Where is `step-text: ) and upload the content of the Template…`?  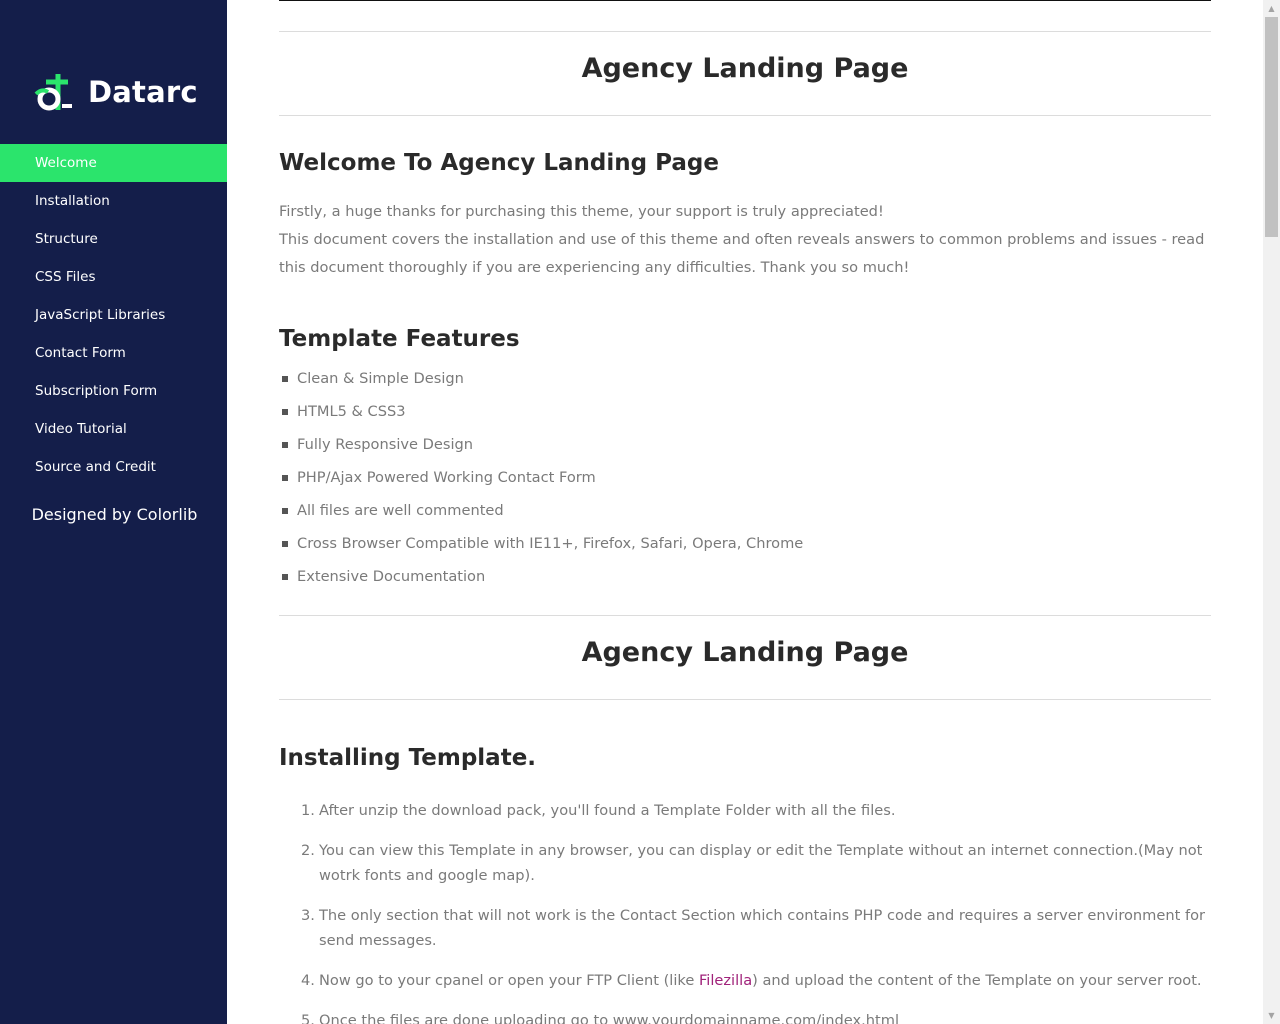
step-text: ) and upload the content of the Template… is located at coordinates (977, 980).